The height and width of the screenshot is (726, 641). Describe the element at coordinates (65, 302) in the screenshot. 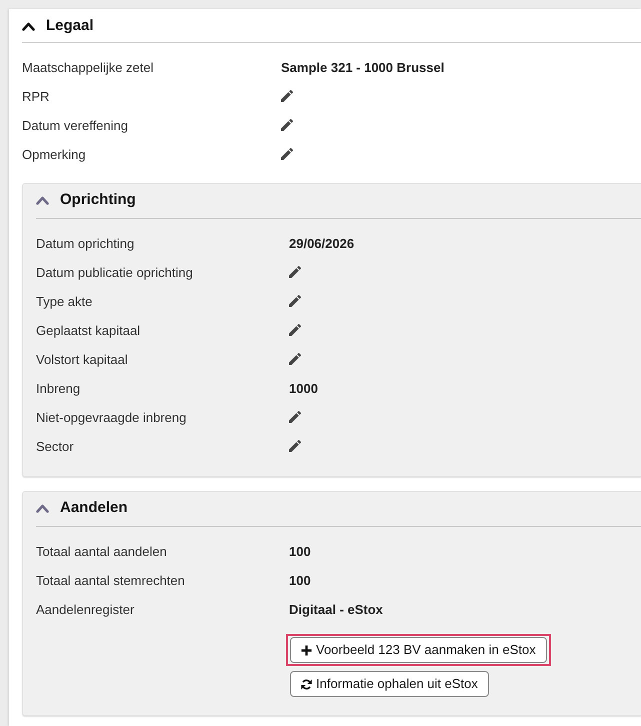

I see `field-label: Type akte` at that location.